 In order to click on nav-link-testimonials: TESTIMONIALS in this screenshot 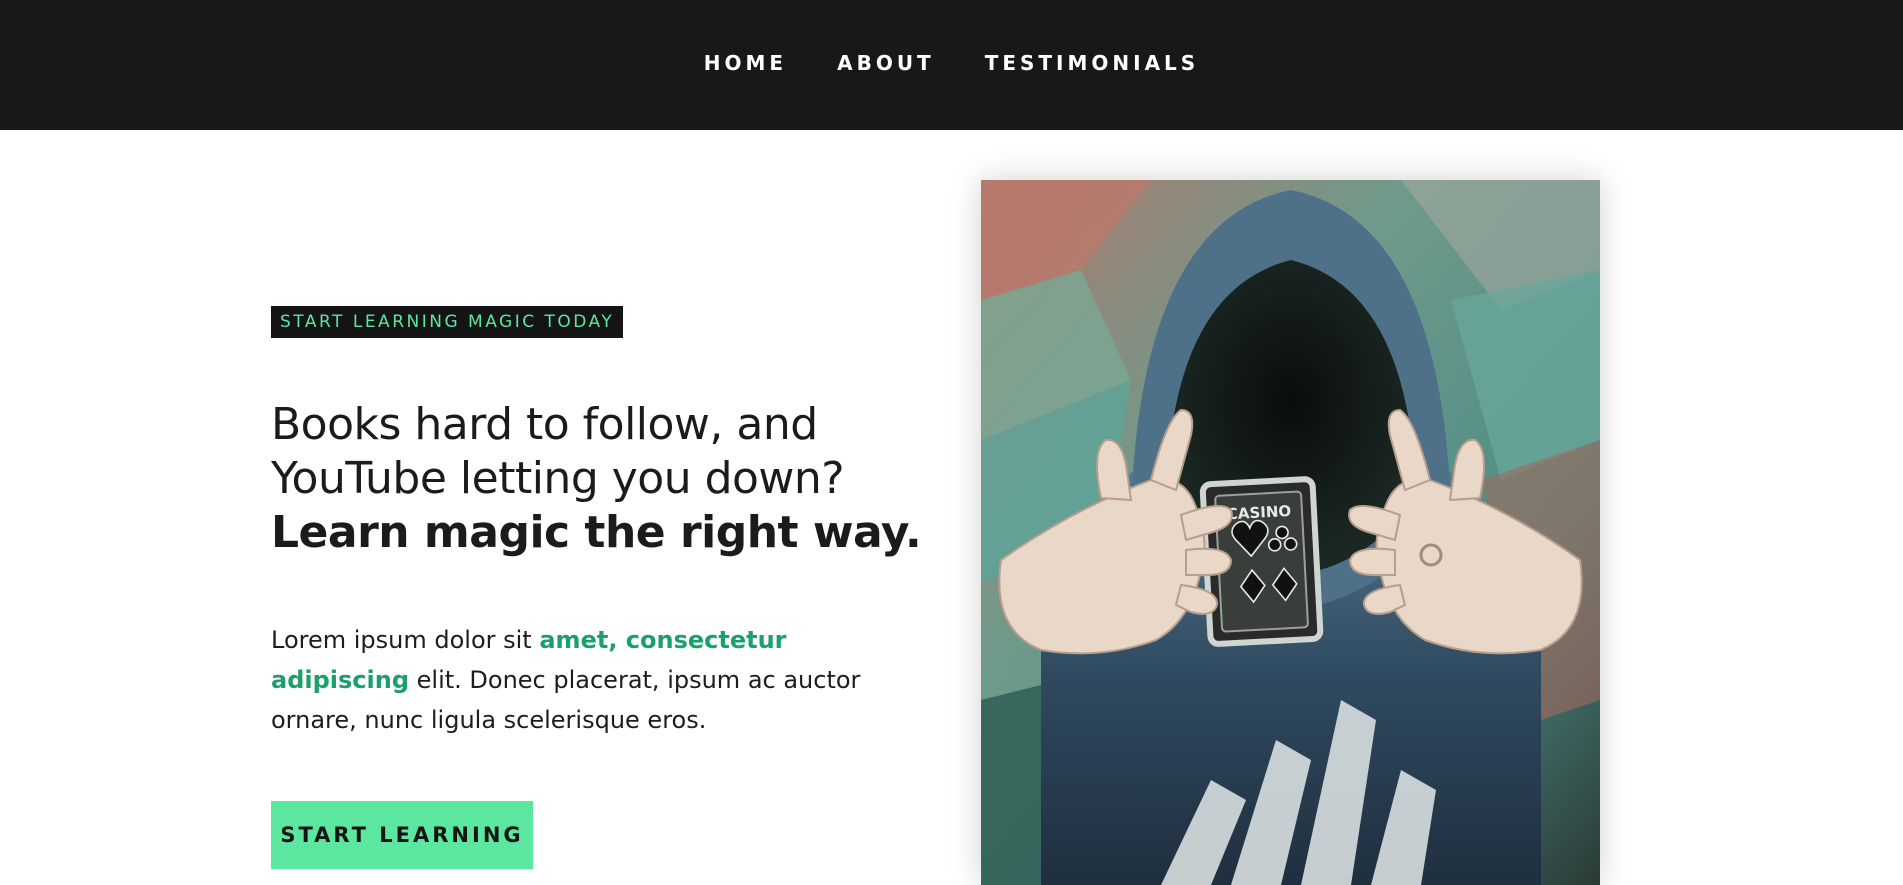, I will do `click(1092, 63)`.